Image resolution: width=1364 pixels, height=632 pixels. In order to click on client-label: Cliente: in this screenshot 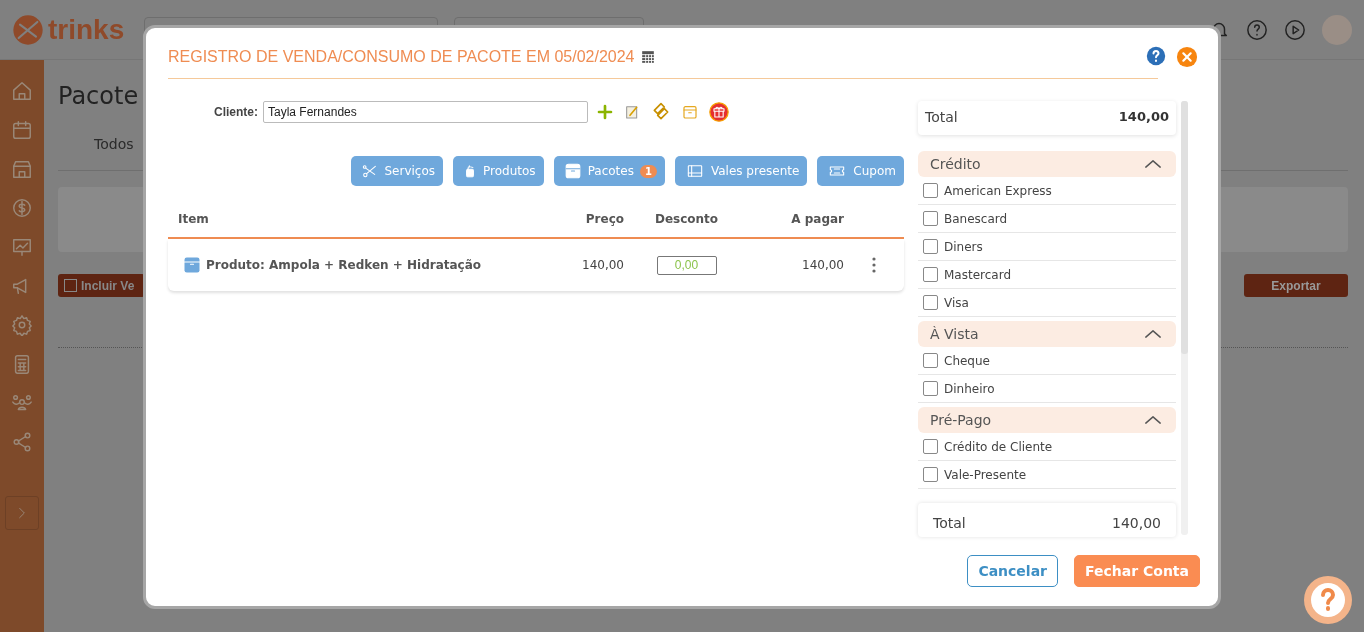, I will do `click(236, 112)`.